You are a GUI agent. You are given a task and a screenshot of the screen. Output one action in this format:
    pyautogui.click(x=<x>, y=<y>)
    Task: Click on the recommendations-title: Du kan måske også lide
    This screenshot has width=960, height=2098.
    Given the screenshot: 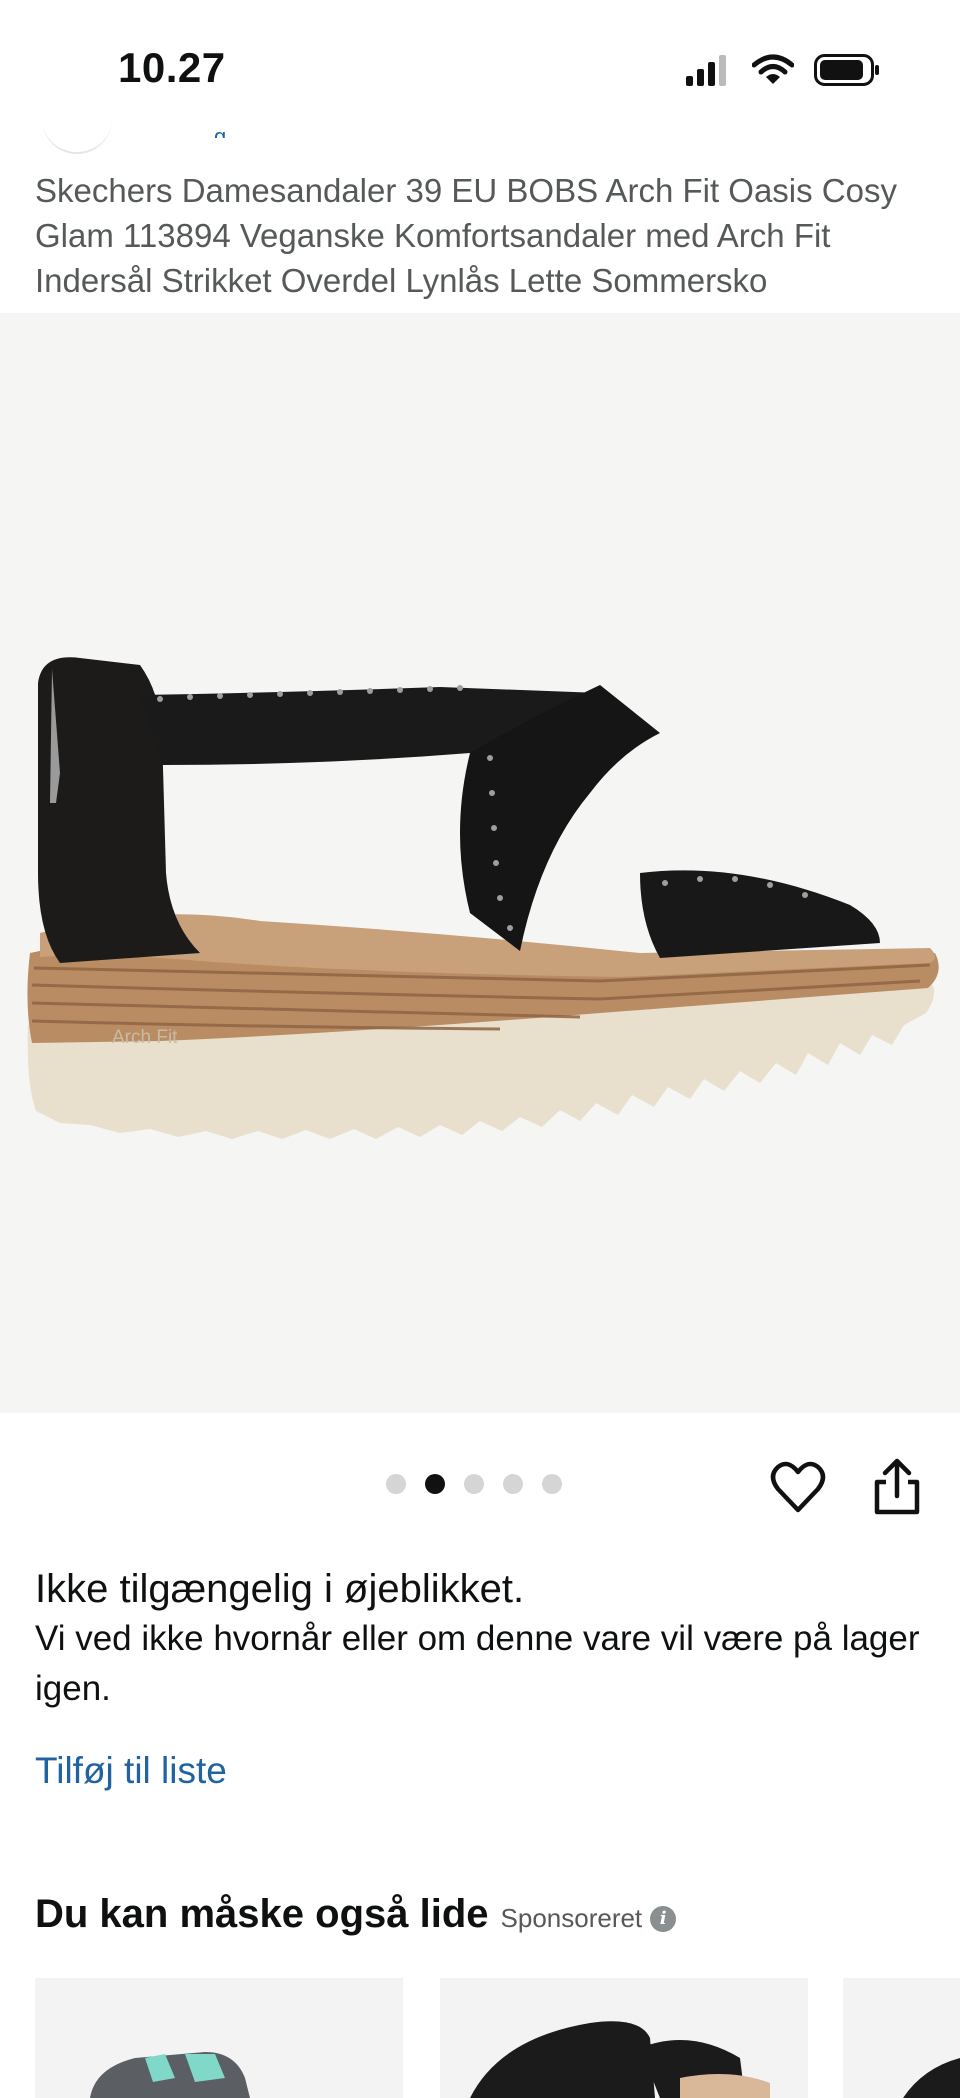 What is the action you would take?
    pyautogui.click(x=262, y=1914)
    